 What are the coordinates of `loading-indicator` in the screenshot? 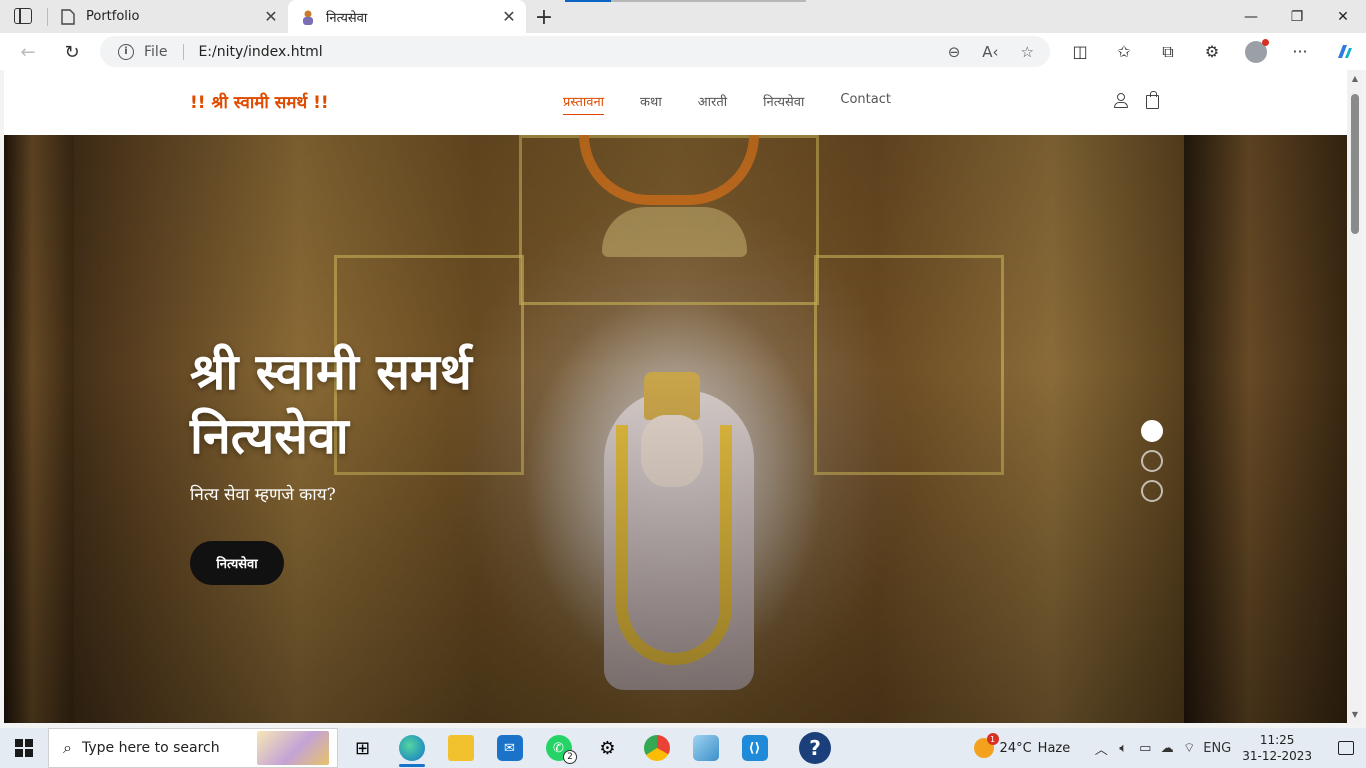 It's located at (588, 1).